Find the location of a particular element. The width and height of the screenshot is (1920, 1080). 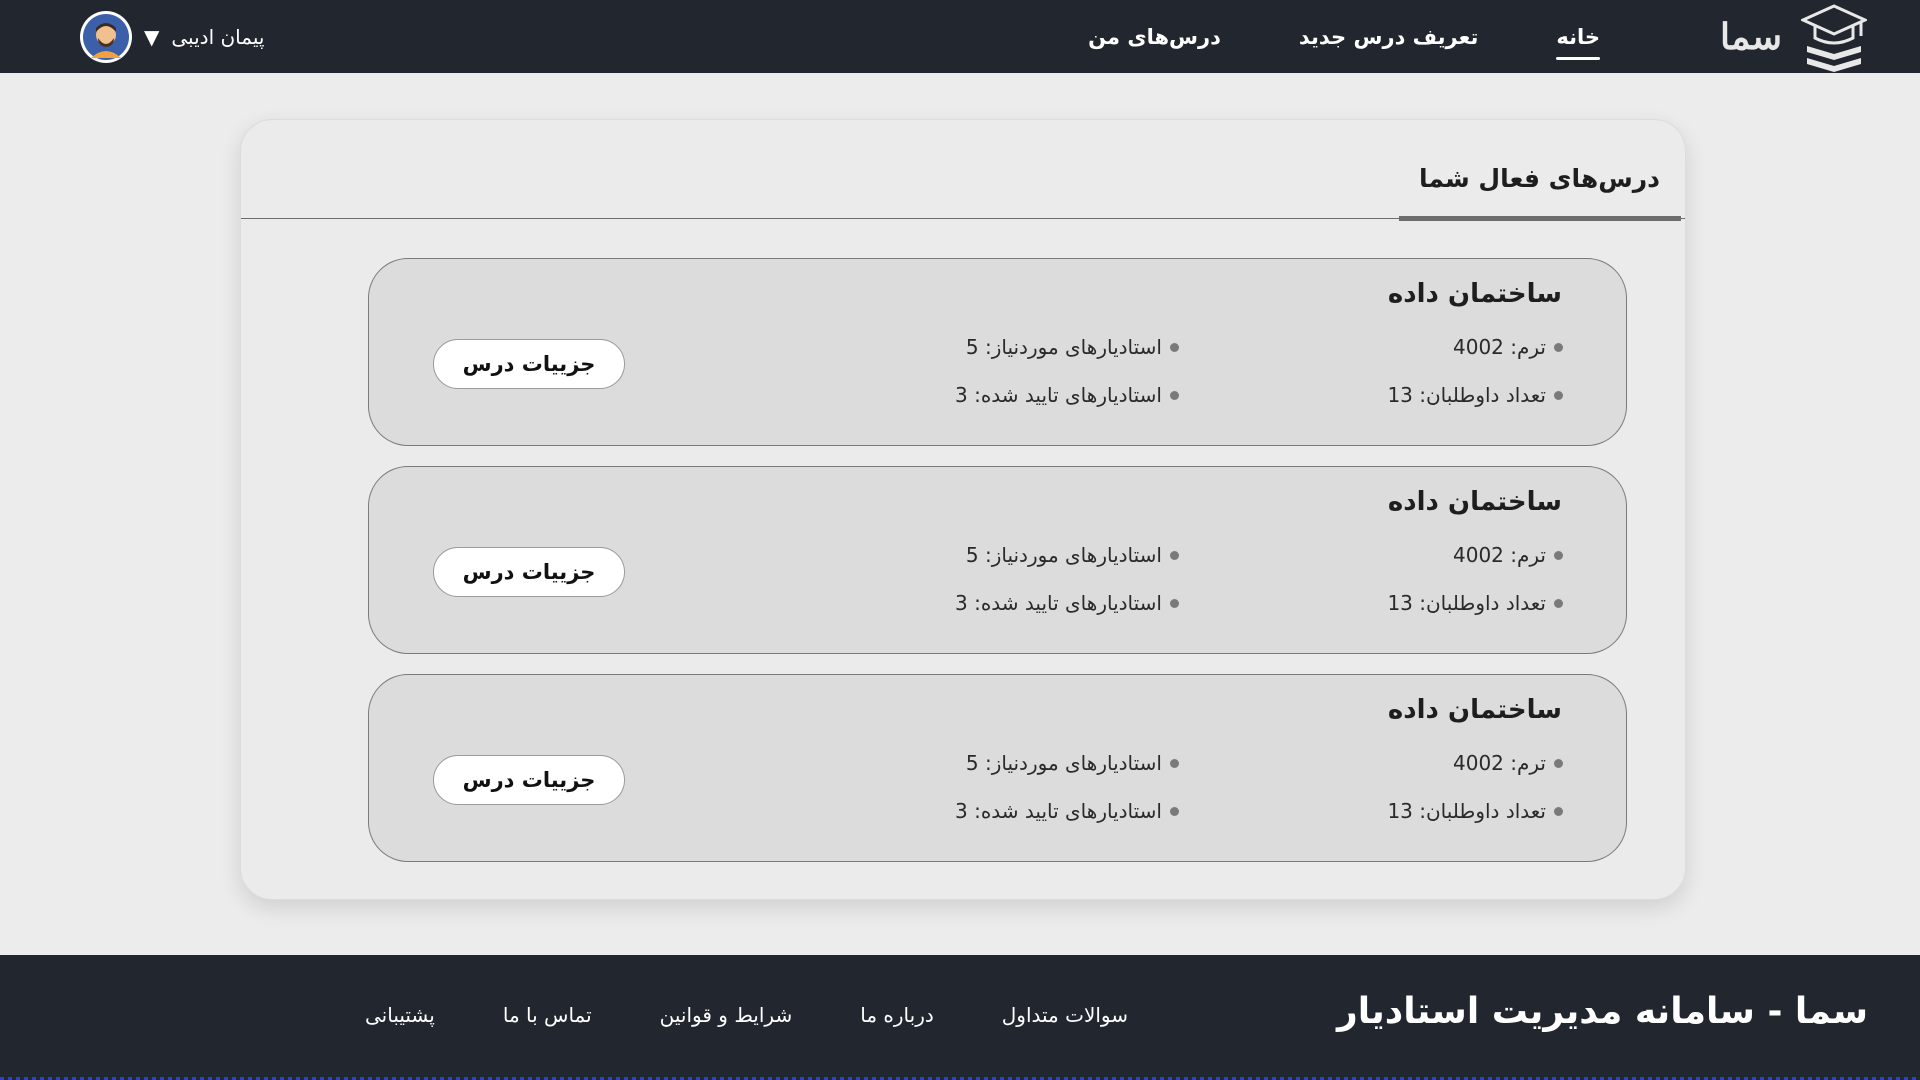

user-name: پیمان ادیبی is located at coordinates (217, 37).